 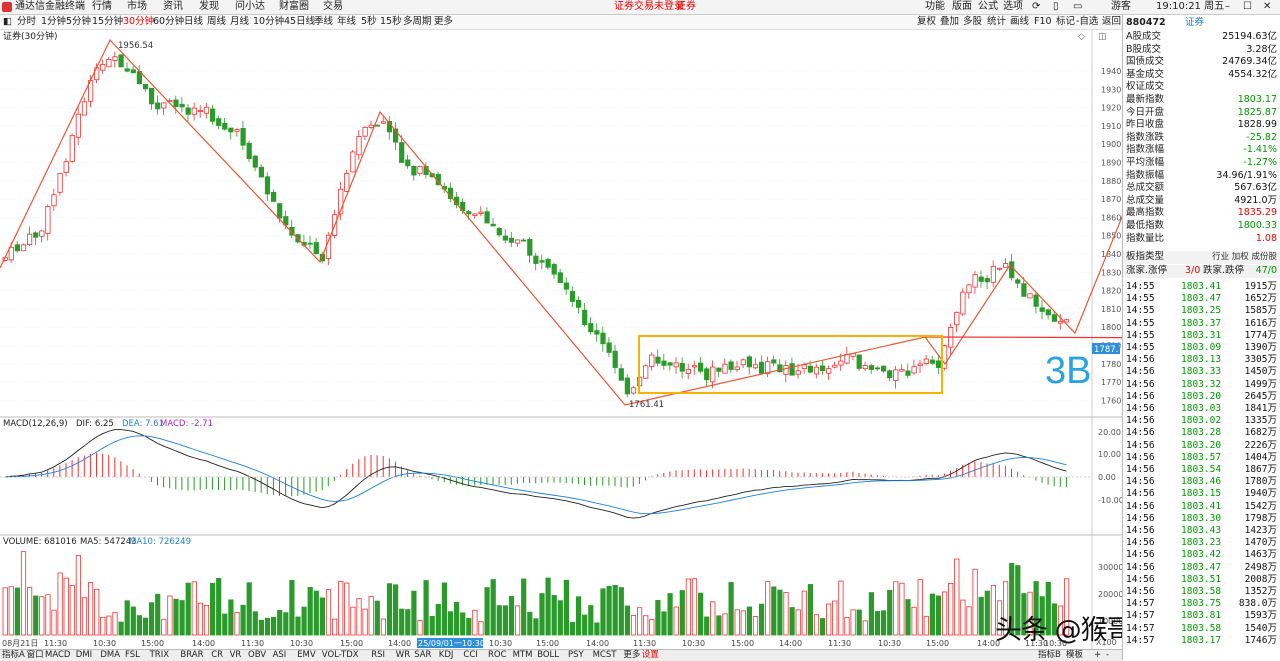 What do you see at coordinates (378, 655) in the screenshot?
I see `indicator-tab: RSI` at bounding box center [378, 655].